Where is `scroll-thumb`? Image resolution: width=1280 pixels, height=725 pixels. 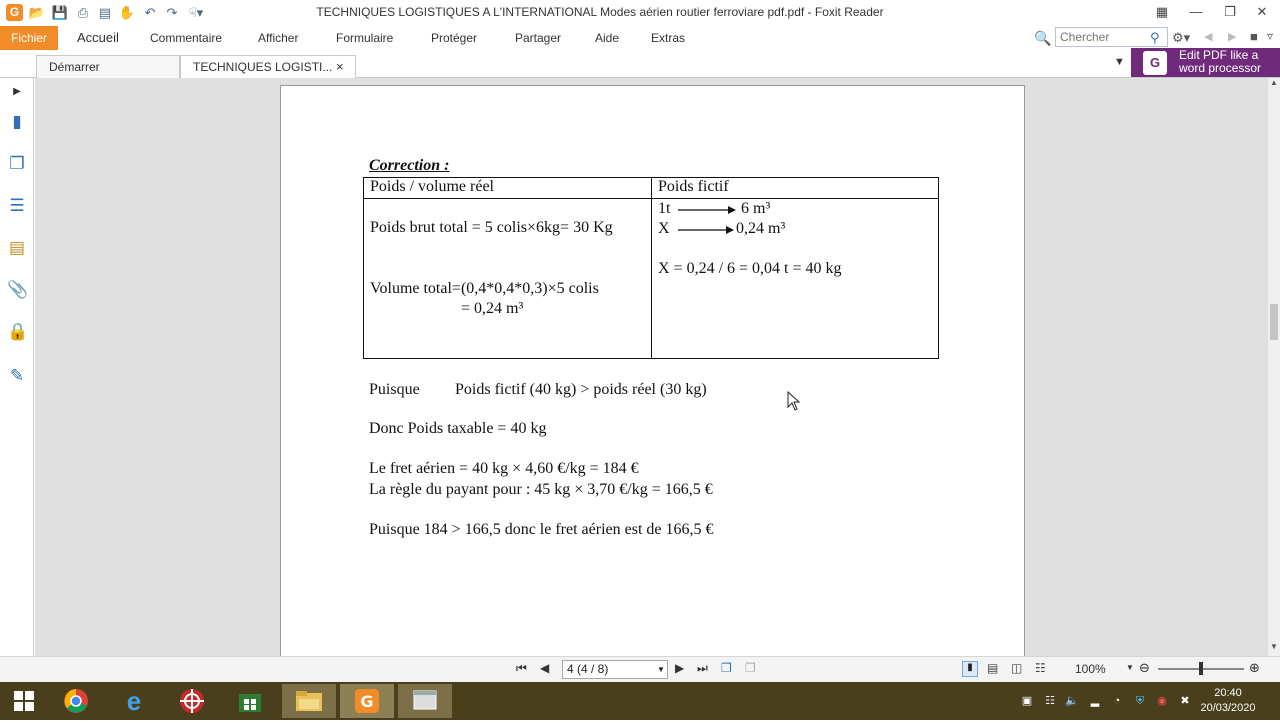 scroll-thumb is located at coordinates (1274, 322).